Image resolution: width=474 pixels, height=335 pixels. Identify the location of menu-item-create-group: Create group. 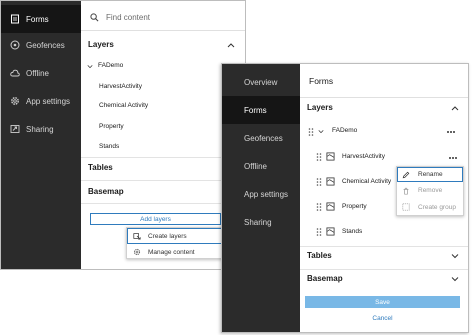
(430, 207).